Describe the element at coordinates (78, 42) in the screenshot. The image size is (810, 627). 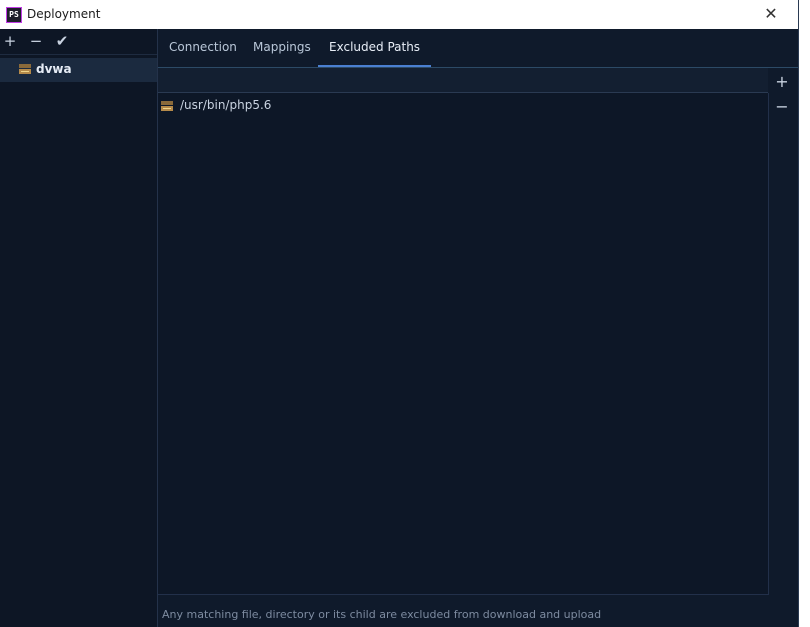
I see `server-toolbar: + − ✔` at that location.